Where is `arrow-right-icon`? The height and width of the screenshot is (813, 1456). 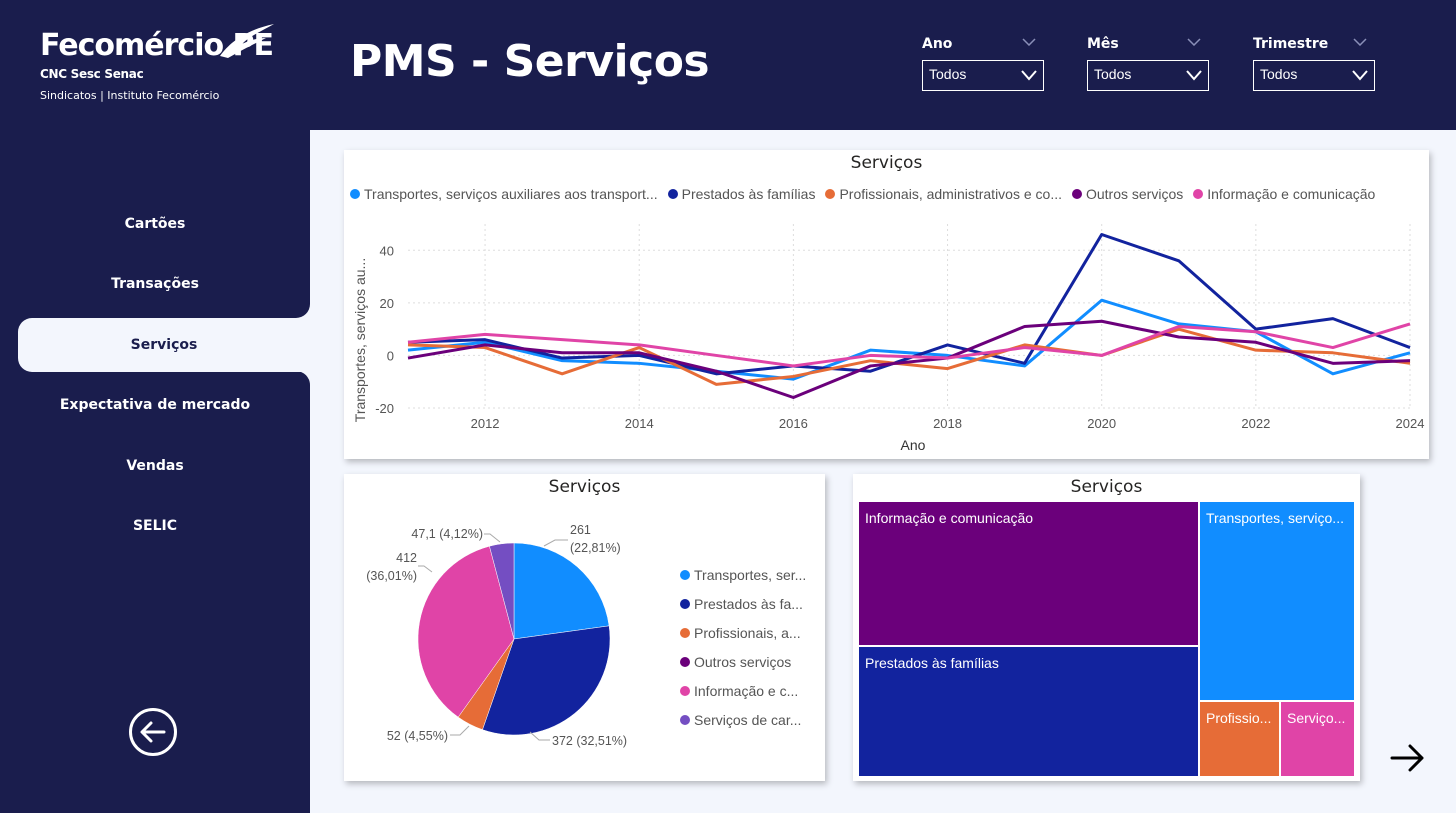 arrow-right-icon is located at coordinates (1408, 758).